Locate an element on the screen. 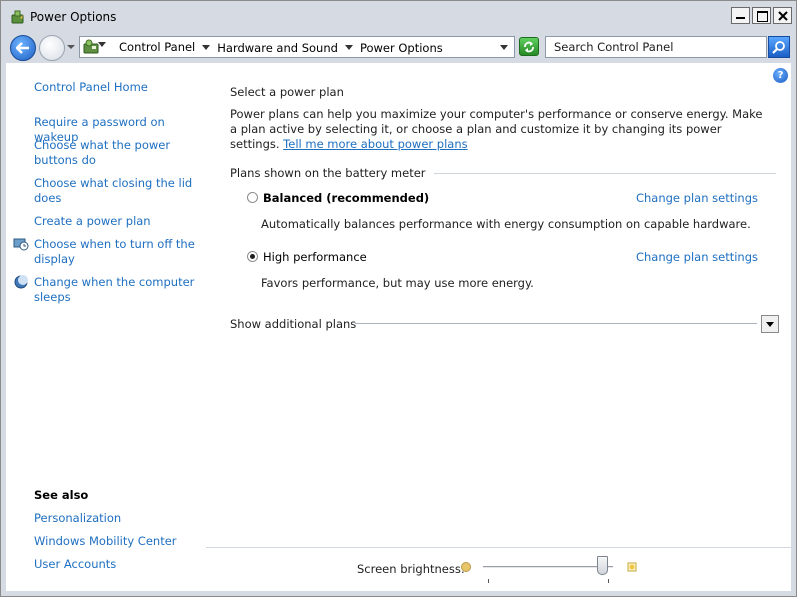  close-icon is located at coordinates (783, 16).